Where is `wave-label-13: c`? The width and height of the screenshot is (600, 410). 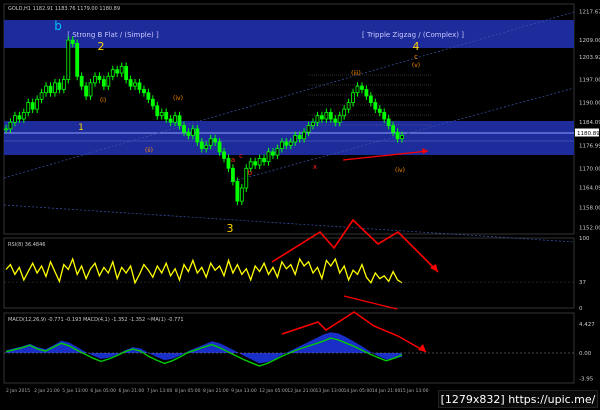 wave-label-13: c is located at coordinates (241, 156).